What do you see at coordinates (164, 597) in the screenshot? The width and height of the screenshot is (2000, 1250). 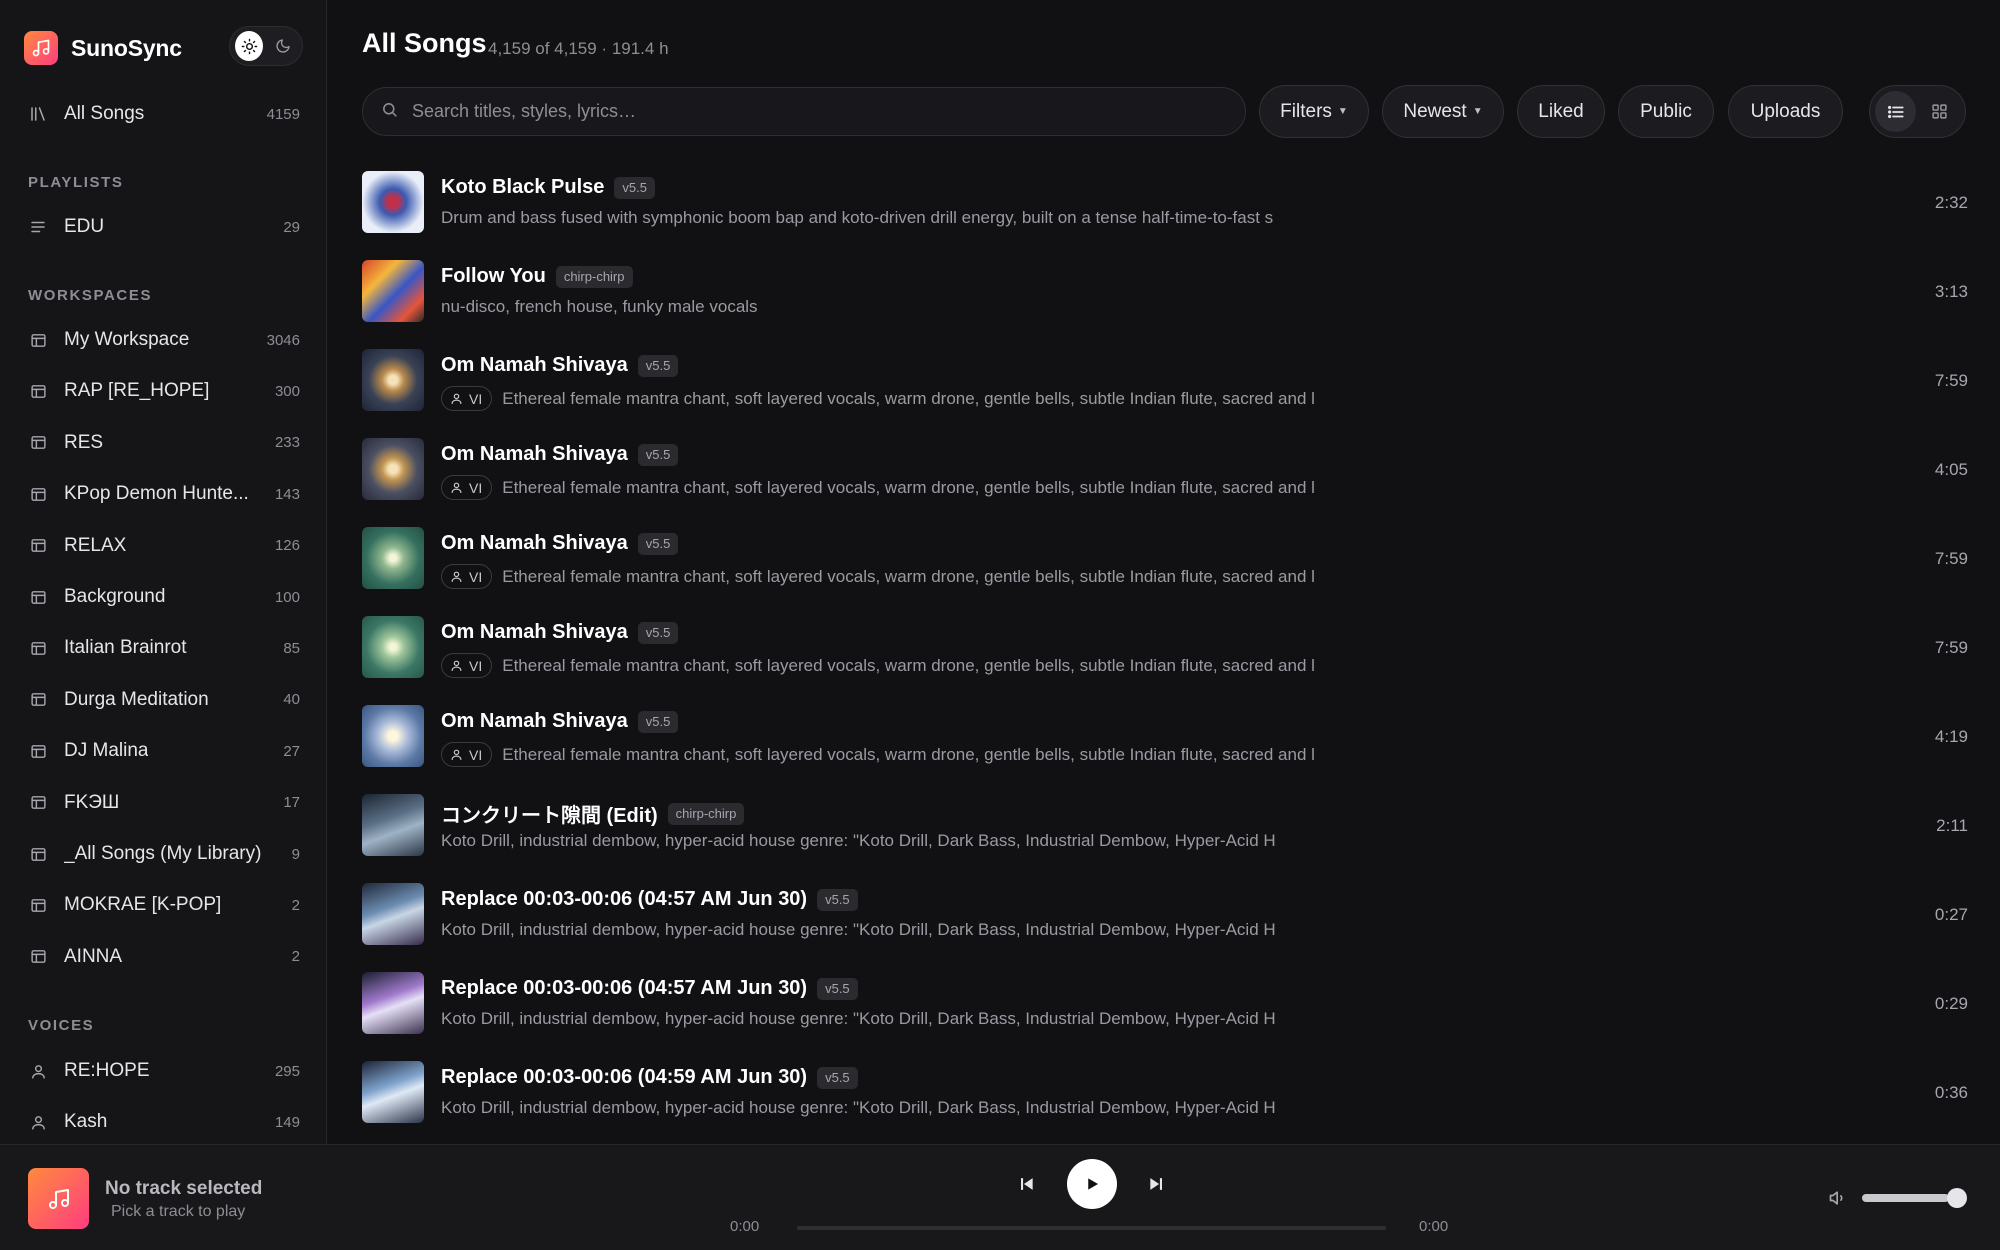 I see `sidebar-item-workspace: Background 100` at bounding box center [164, 597].